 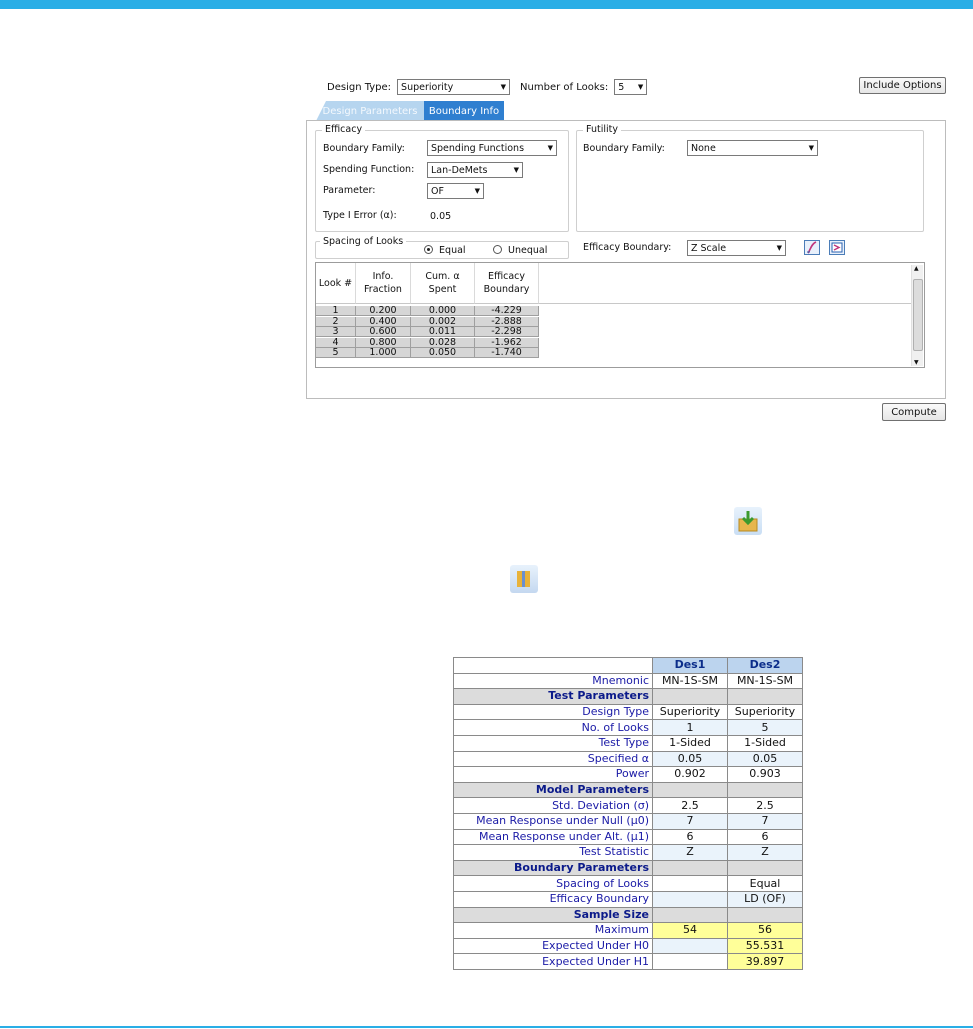 I want to click on des2-value: 7, so click(x=765, y=821).